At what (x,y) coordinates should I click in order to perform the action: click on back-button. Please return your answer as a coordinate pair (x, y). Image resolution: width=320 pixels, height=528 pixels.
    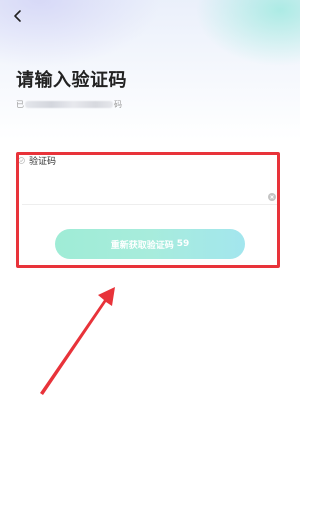
    Looking at the image, I should click on (18, 16).